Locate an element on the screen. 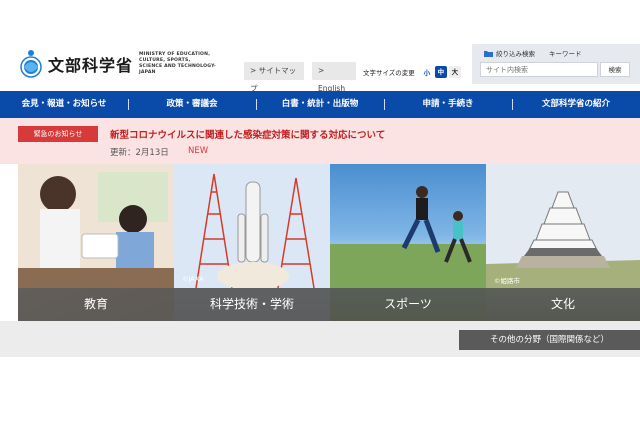 Image resolution: width=640 pixels, height=426 pixels. feature-culture-label: 文化 is located at coordinates (563, 304).